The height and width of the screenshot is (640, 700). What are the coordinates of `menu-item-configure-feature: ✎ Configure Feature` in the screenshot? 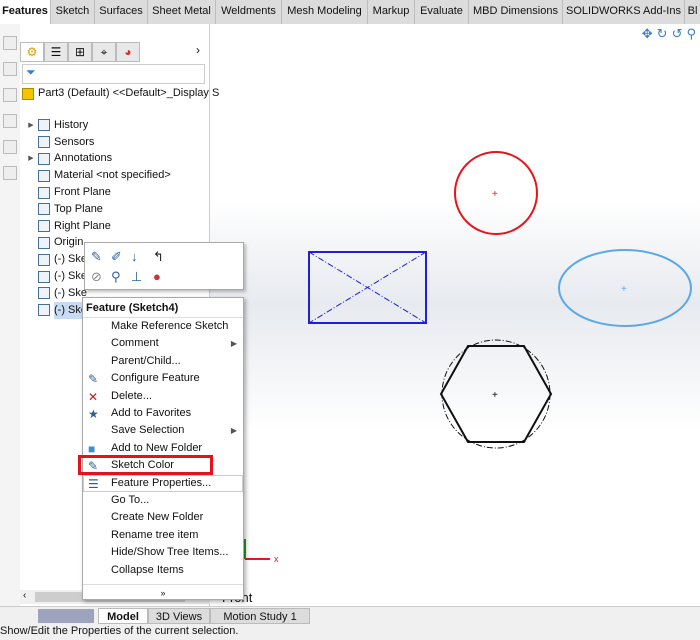 It's located at (163, 378).